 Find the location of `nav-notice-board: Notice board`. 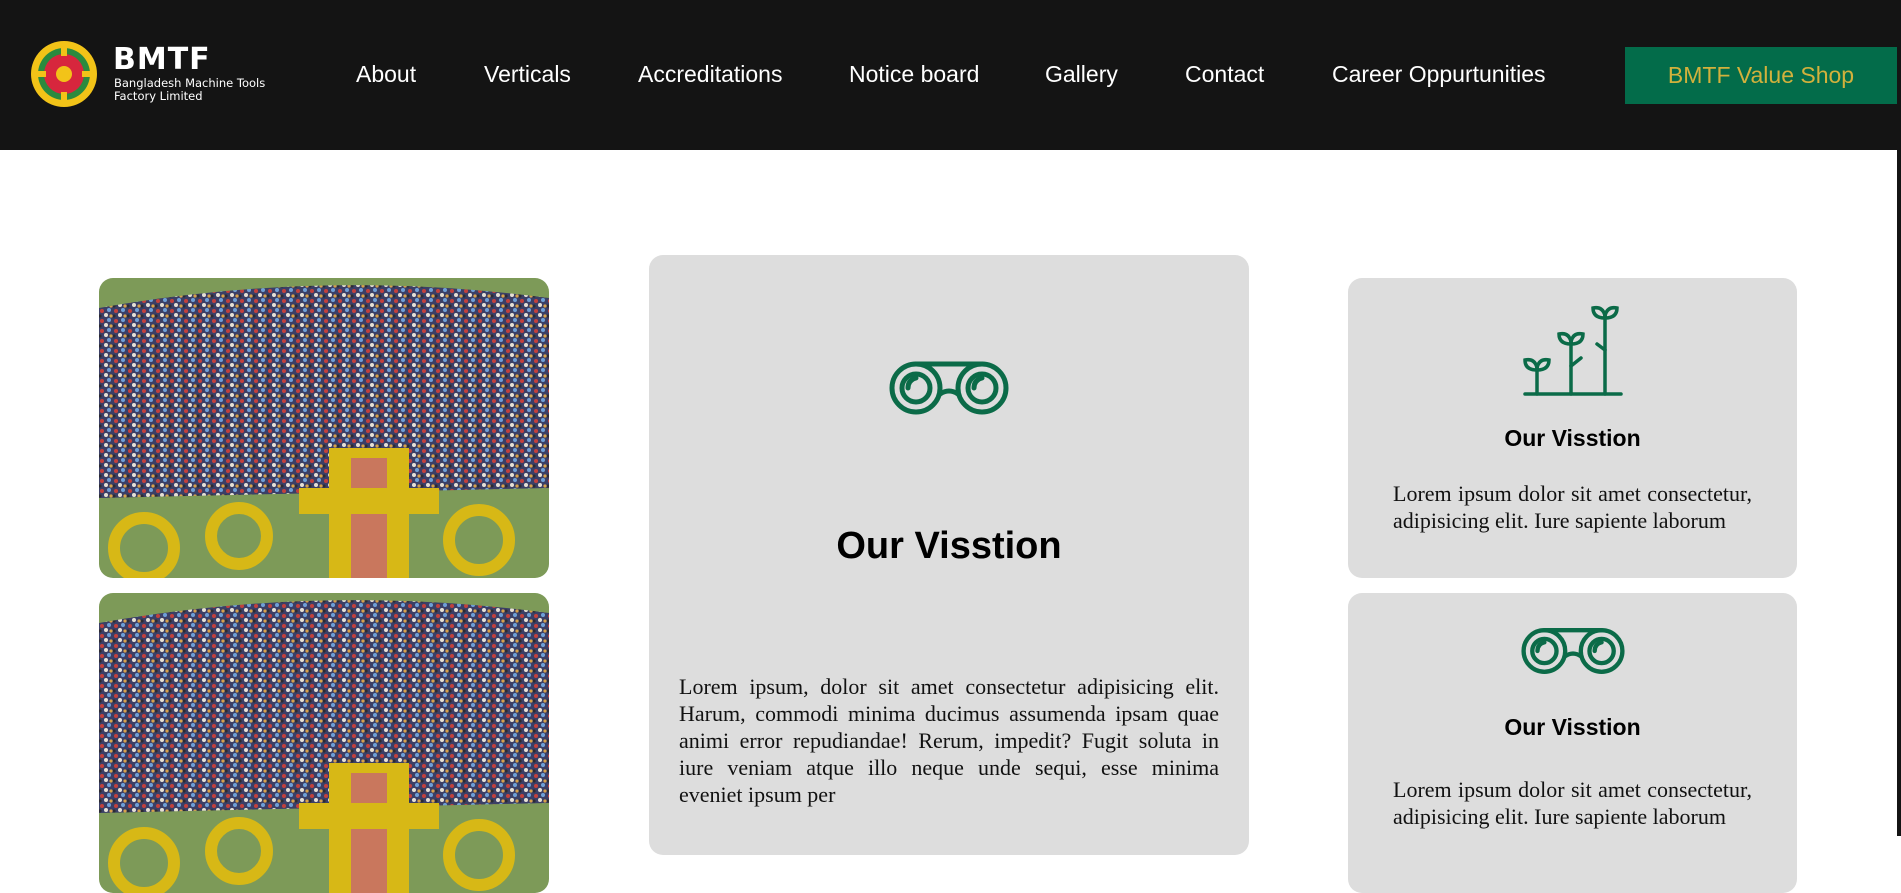

nav-notice-board: Notice board is located at coordinates (914, 74).